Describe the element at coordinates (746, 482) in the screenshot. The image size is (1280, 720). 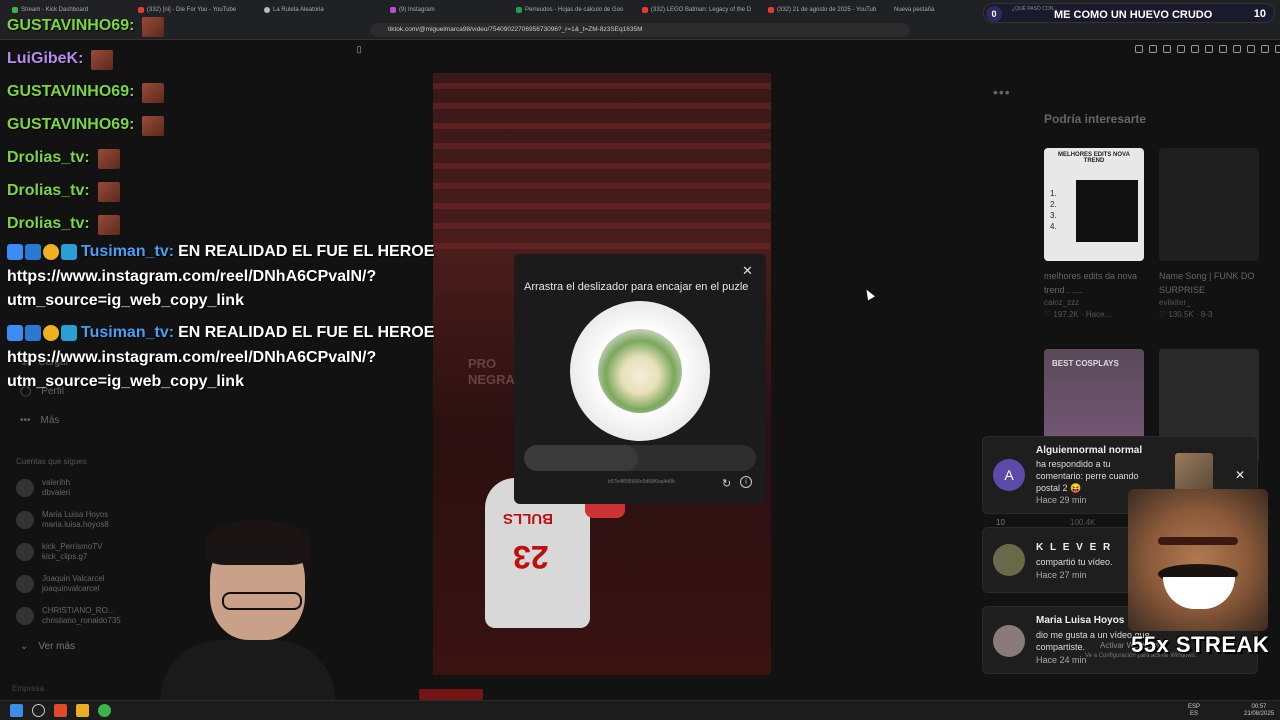
I see `info-icon: i` at that location.